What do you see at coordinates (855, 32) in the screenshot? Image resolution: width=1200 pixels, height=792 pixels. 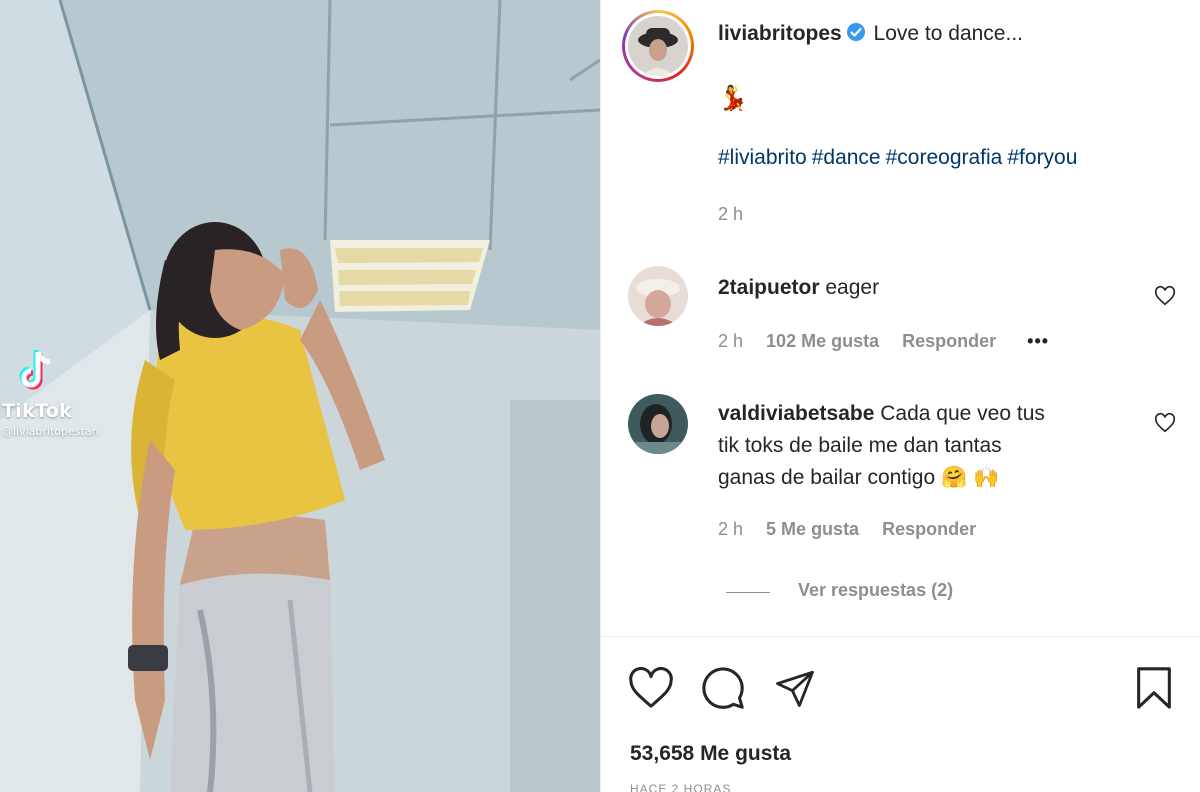 I see `verified-badge-icon` at bounding box center [855, 32].